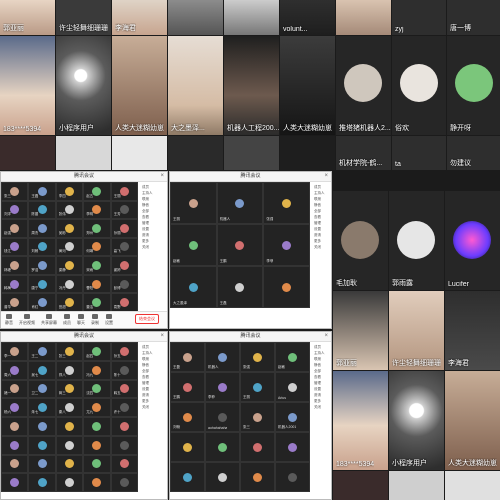  I want to click on participant-cell: 林峰, so click(15, 265).